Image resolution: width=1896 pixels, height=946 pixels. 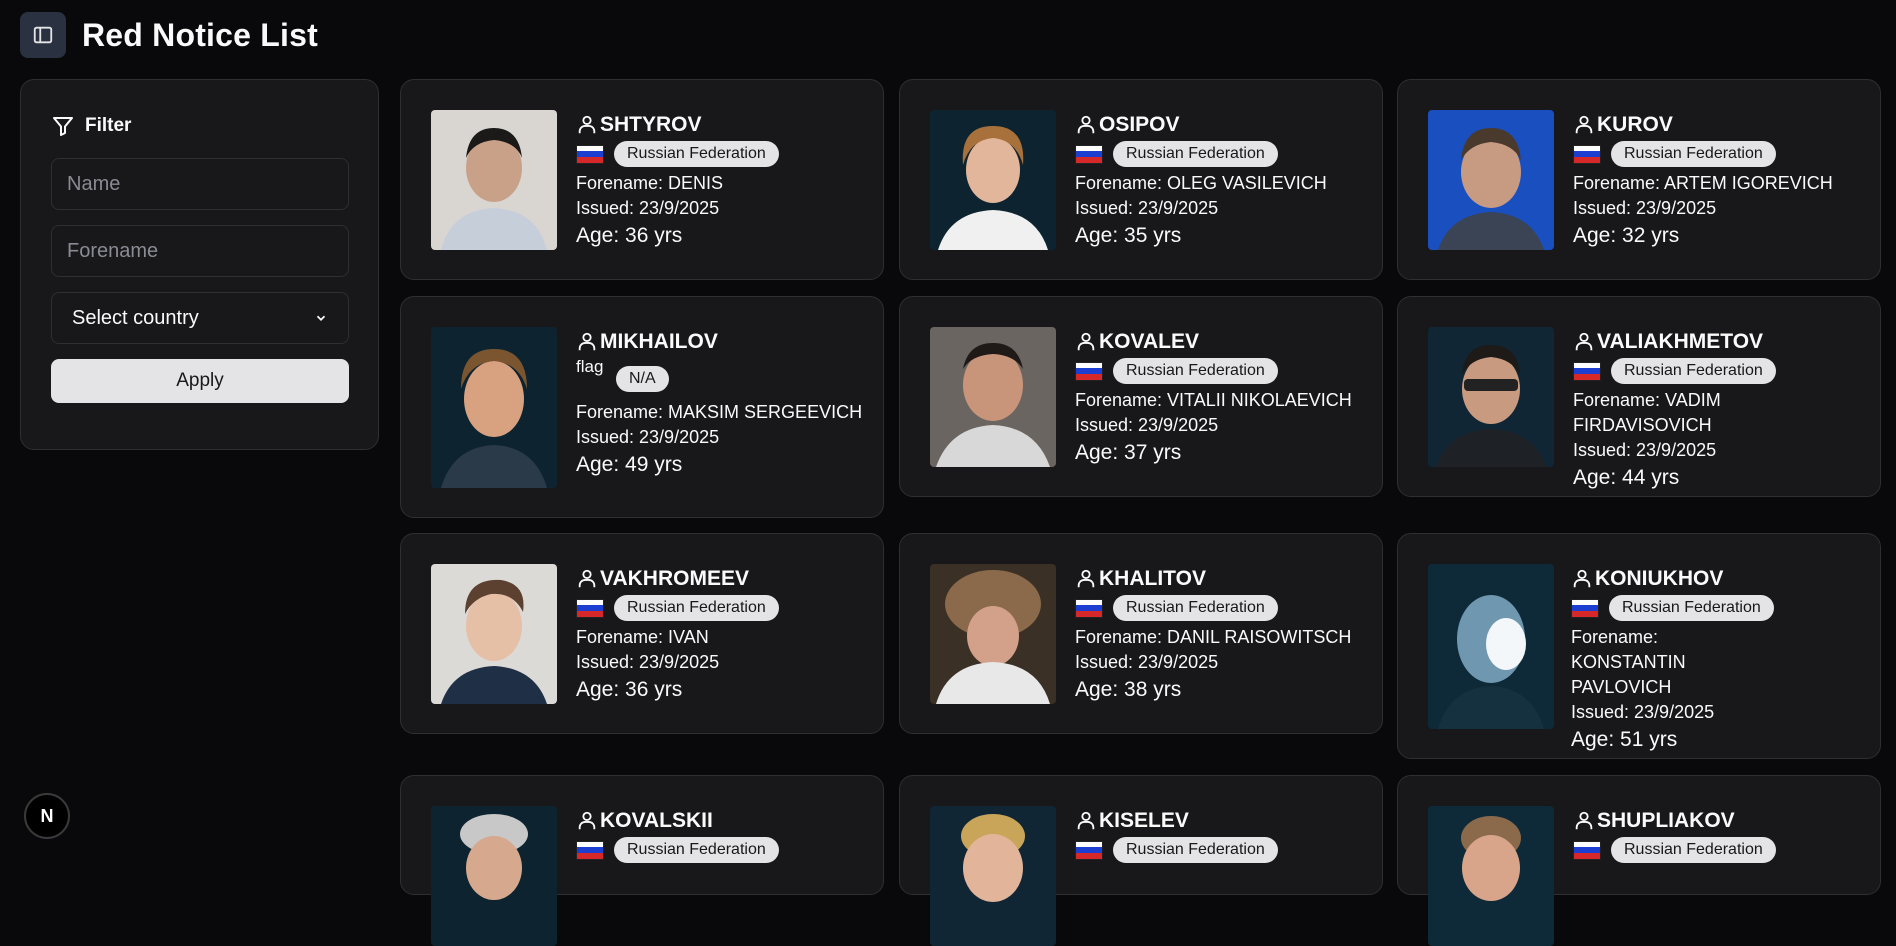 What do you see at coordinates (135, 317) in the screenshot?
I see `country-select-value: Select country` at bounding box center [135, 317].